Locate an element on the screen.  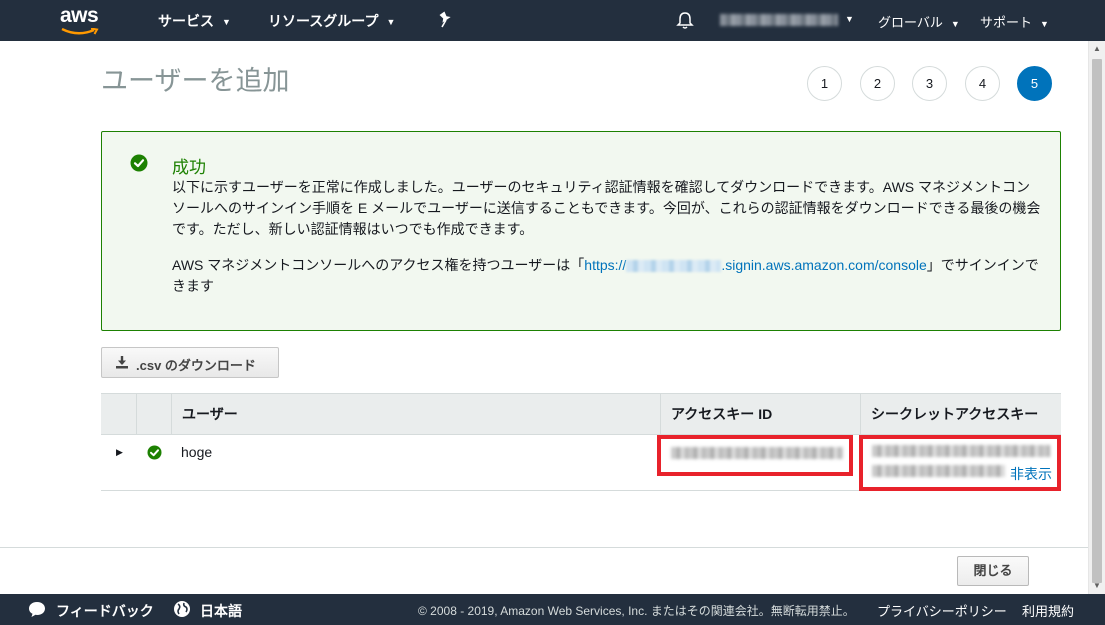
scrollbar: ▲ ▼ is located at coordinates (1096, 317).